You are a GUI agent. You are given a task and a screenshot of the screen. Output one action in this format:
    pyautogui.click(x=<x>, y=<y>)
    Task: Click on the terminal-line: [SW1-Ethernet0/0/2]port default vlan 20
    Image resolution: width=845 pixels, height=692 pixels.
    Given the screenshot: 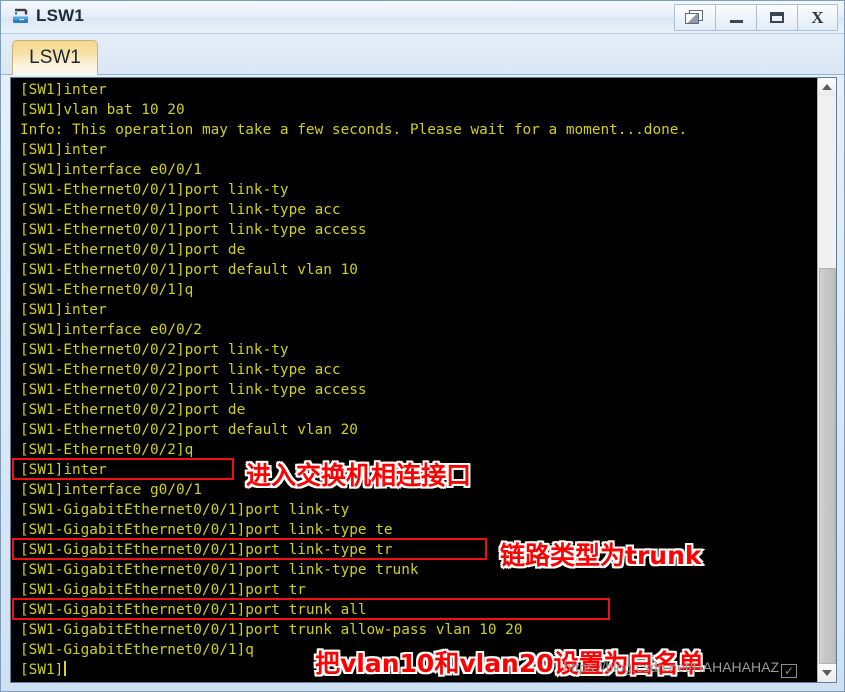 What is the action you would take?
    pyautogui.click(x=189, y=430)
    